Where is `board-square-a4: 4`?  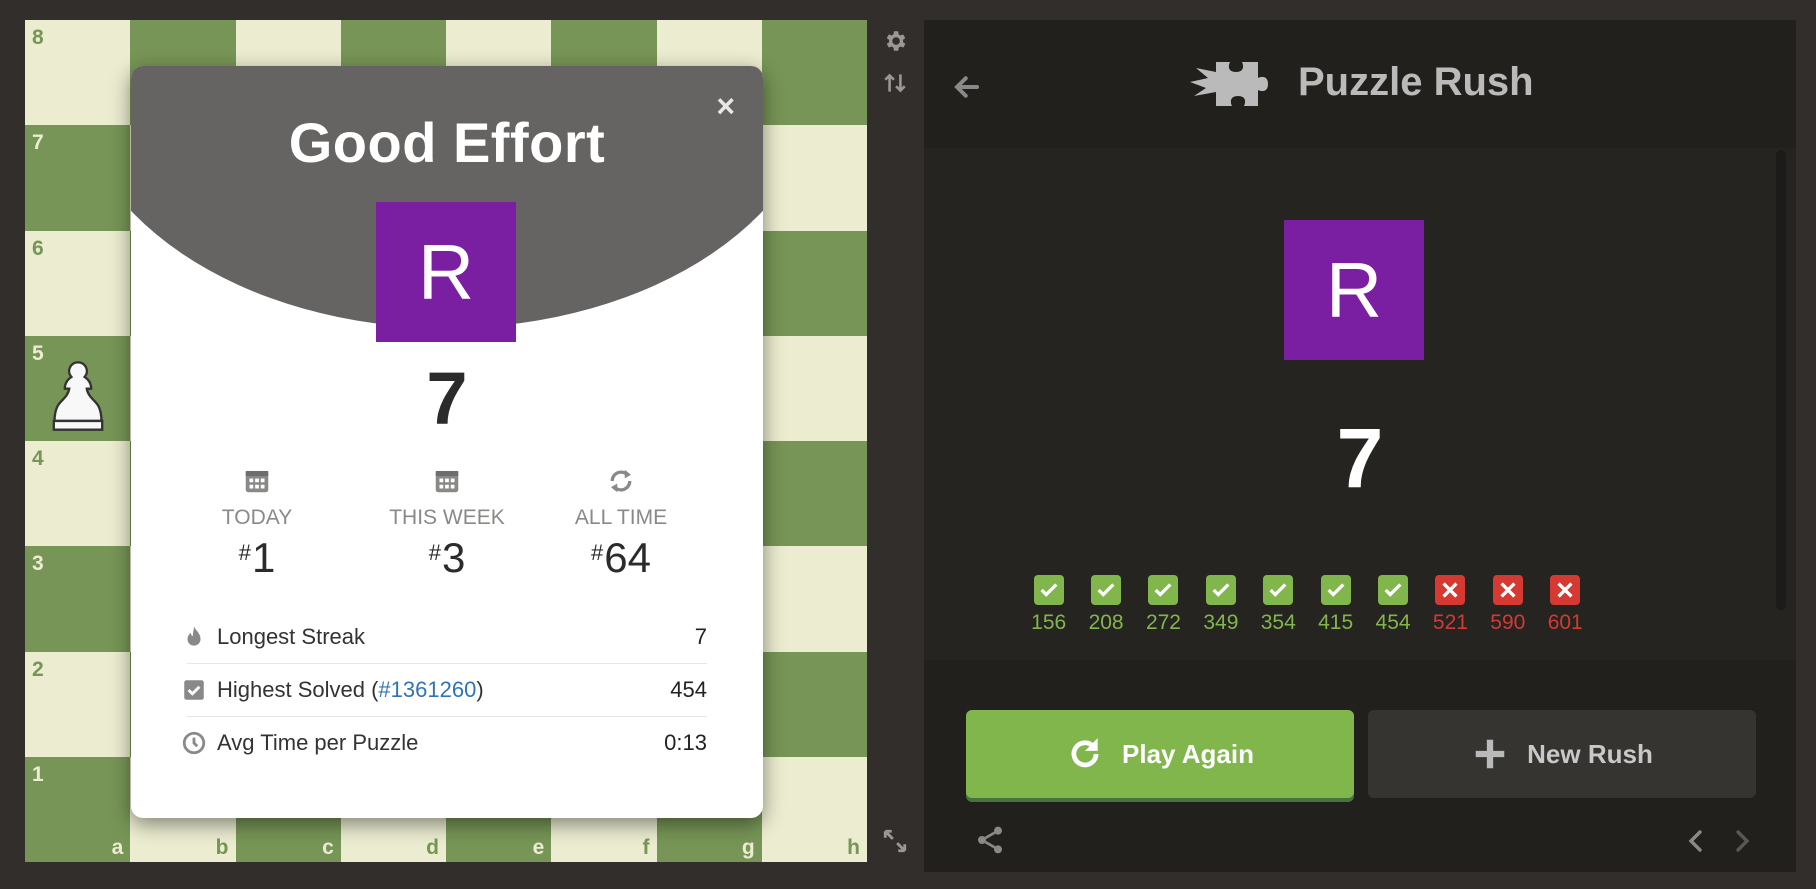
board-square-a4: 4 is located at coordinates (78, 494).